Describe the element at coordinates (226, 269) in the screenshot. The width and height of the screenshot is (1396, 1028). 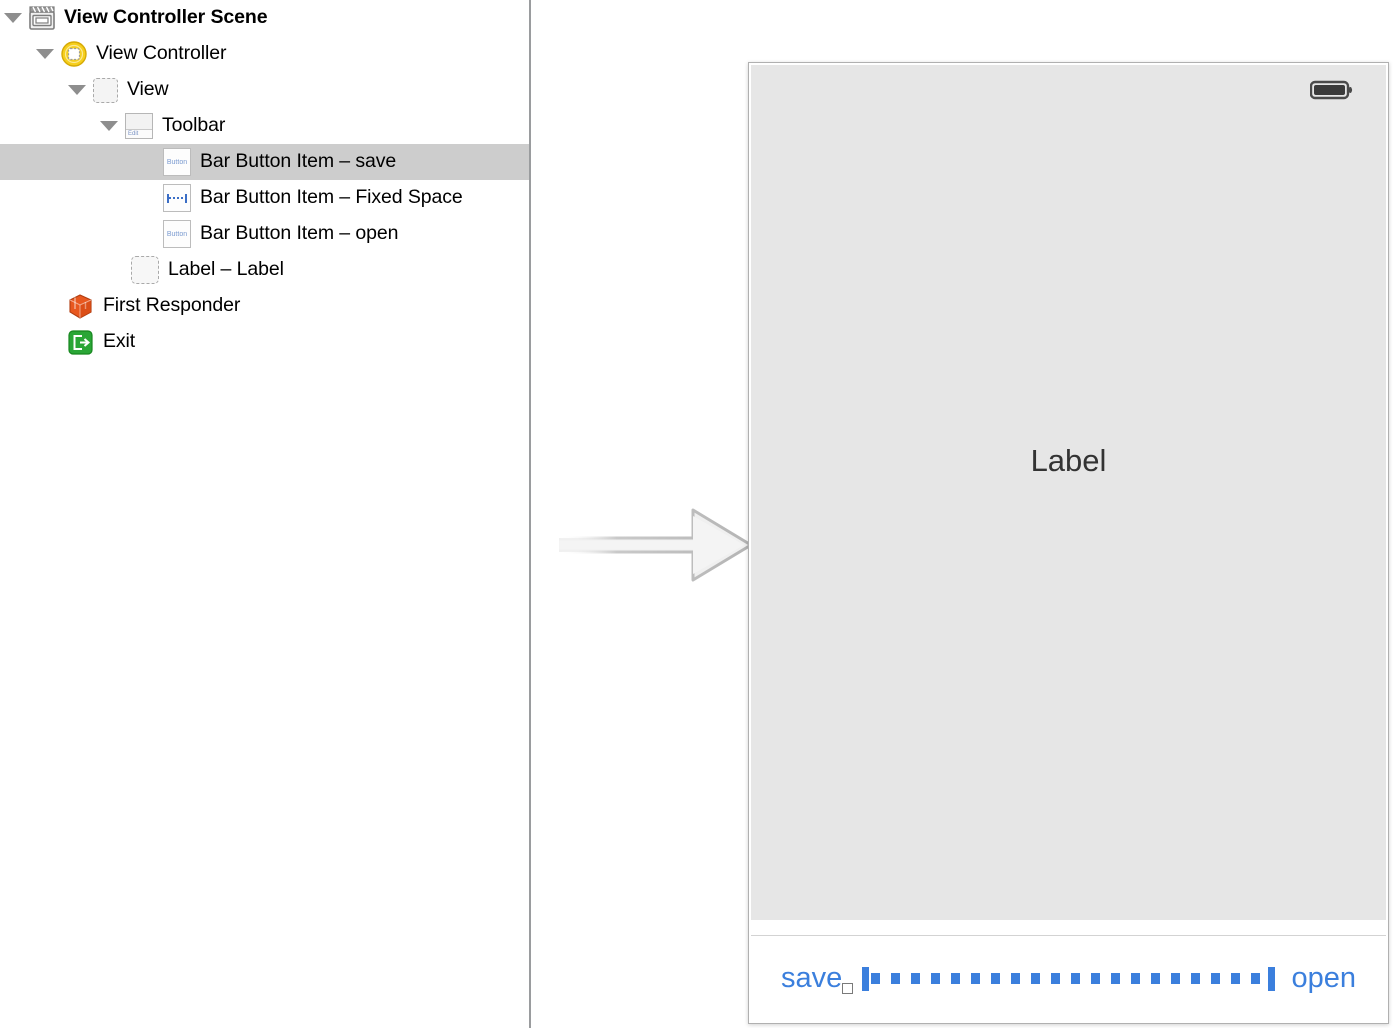
I see `outline-row-label: Label – Label` at that location.